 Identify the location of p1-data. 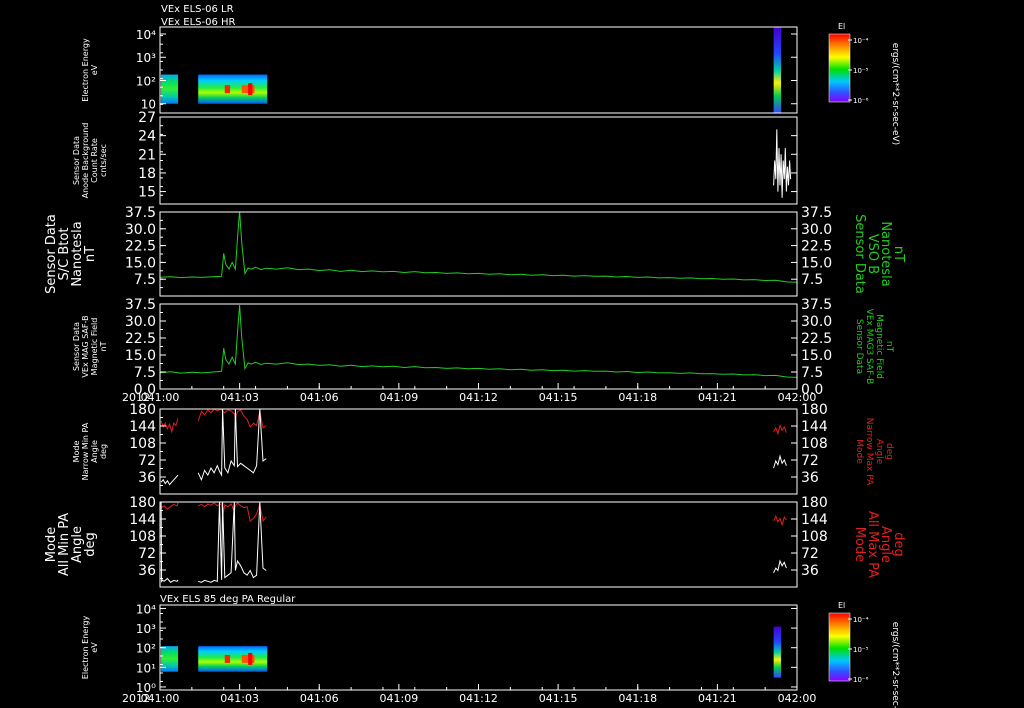
(471, 70).